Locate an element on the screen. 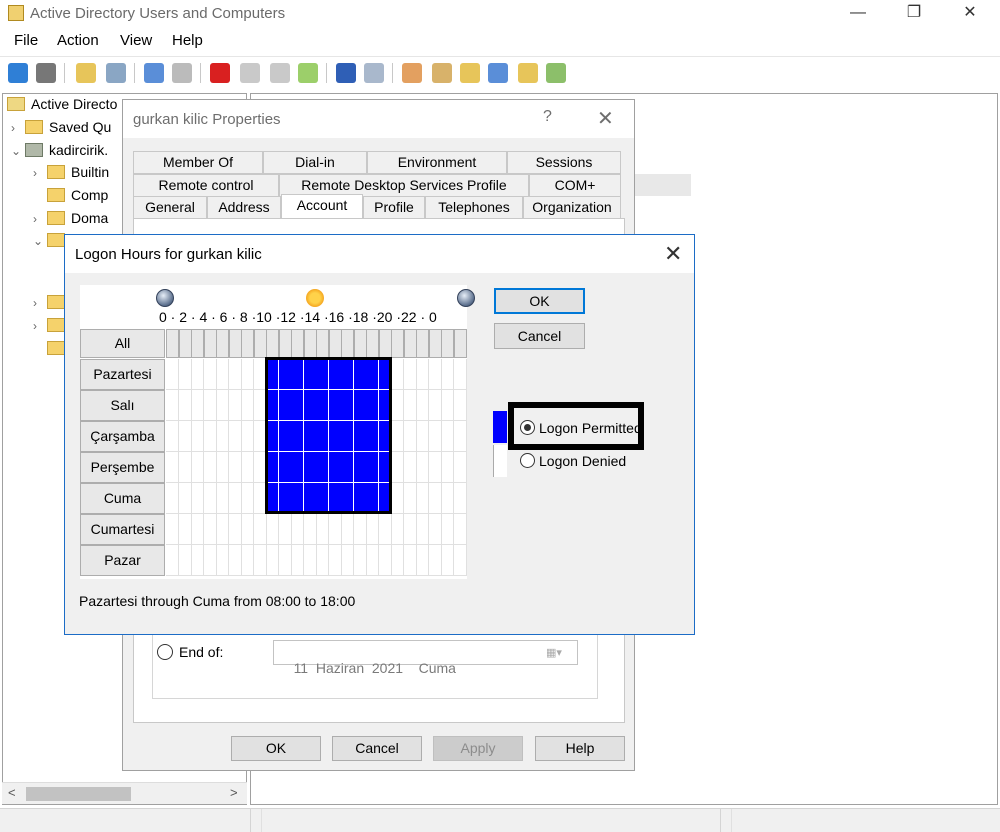  menu-help: Help is located at coordinates (187, 40).